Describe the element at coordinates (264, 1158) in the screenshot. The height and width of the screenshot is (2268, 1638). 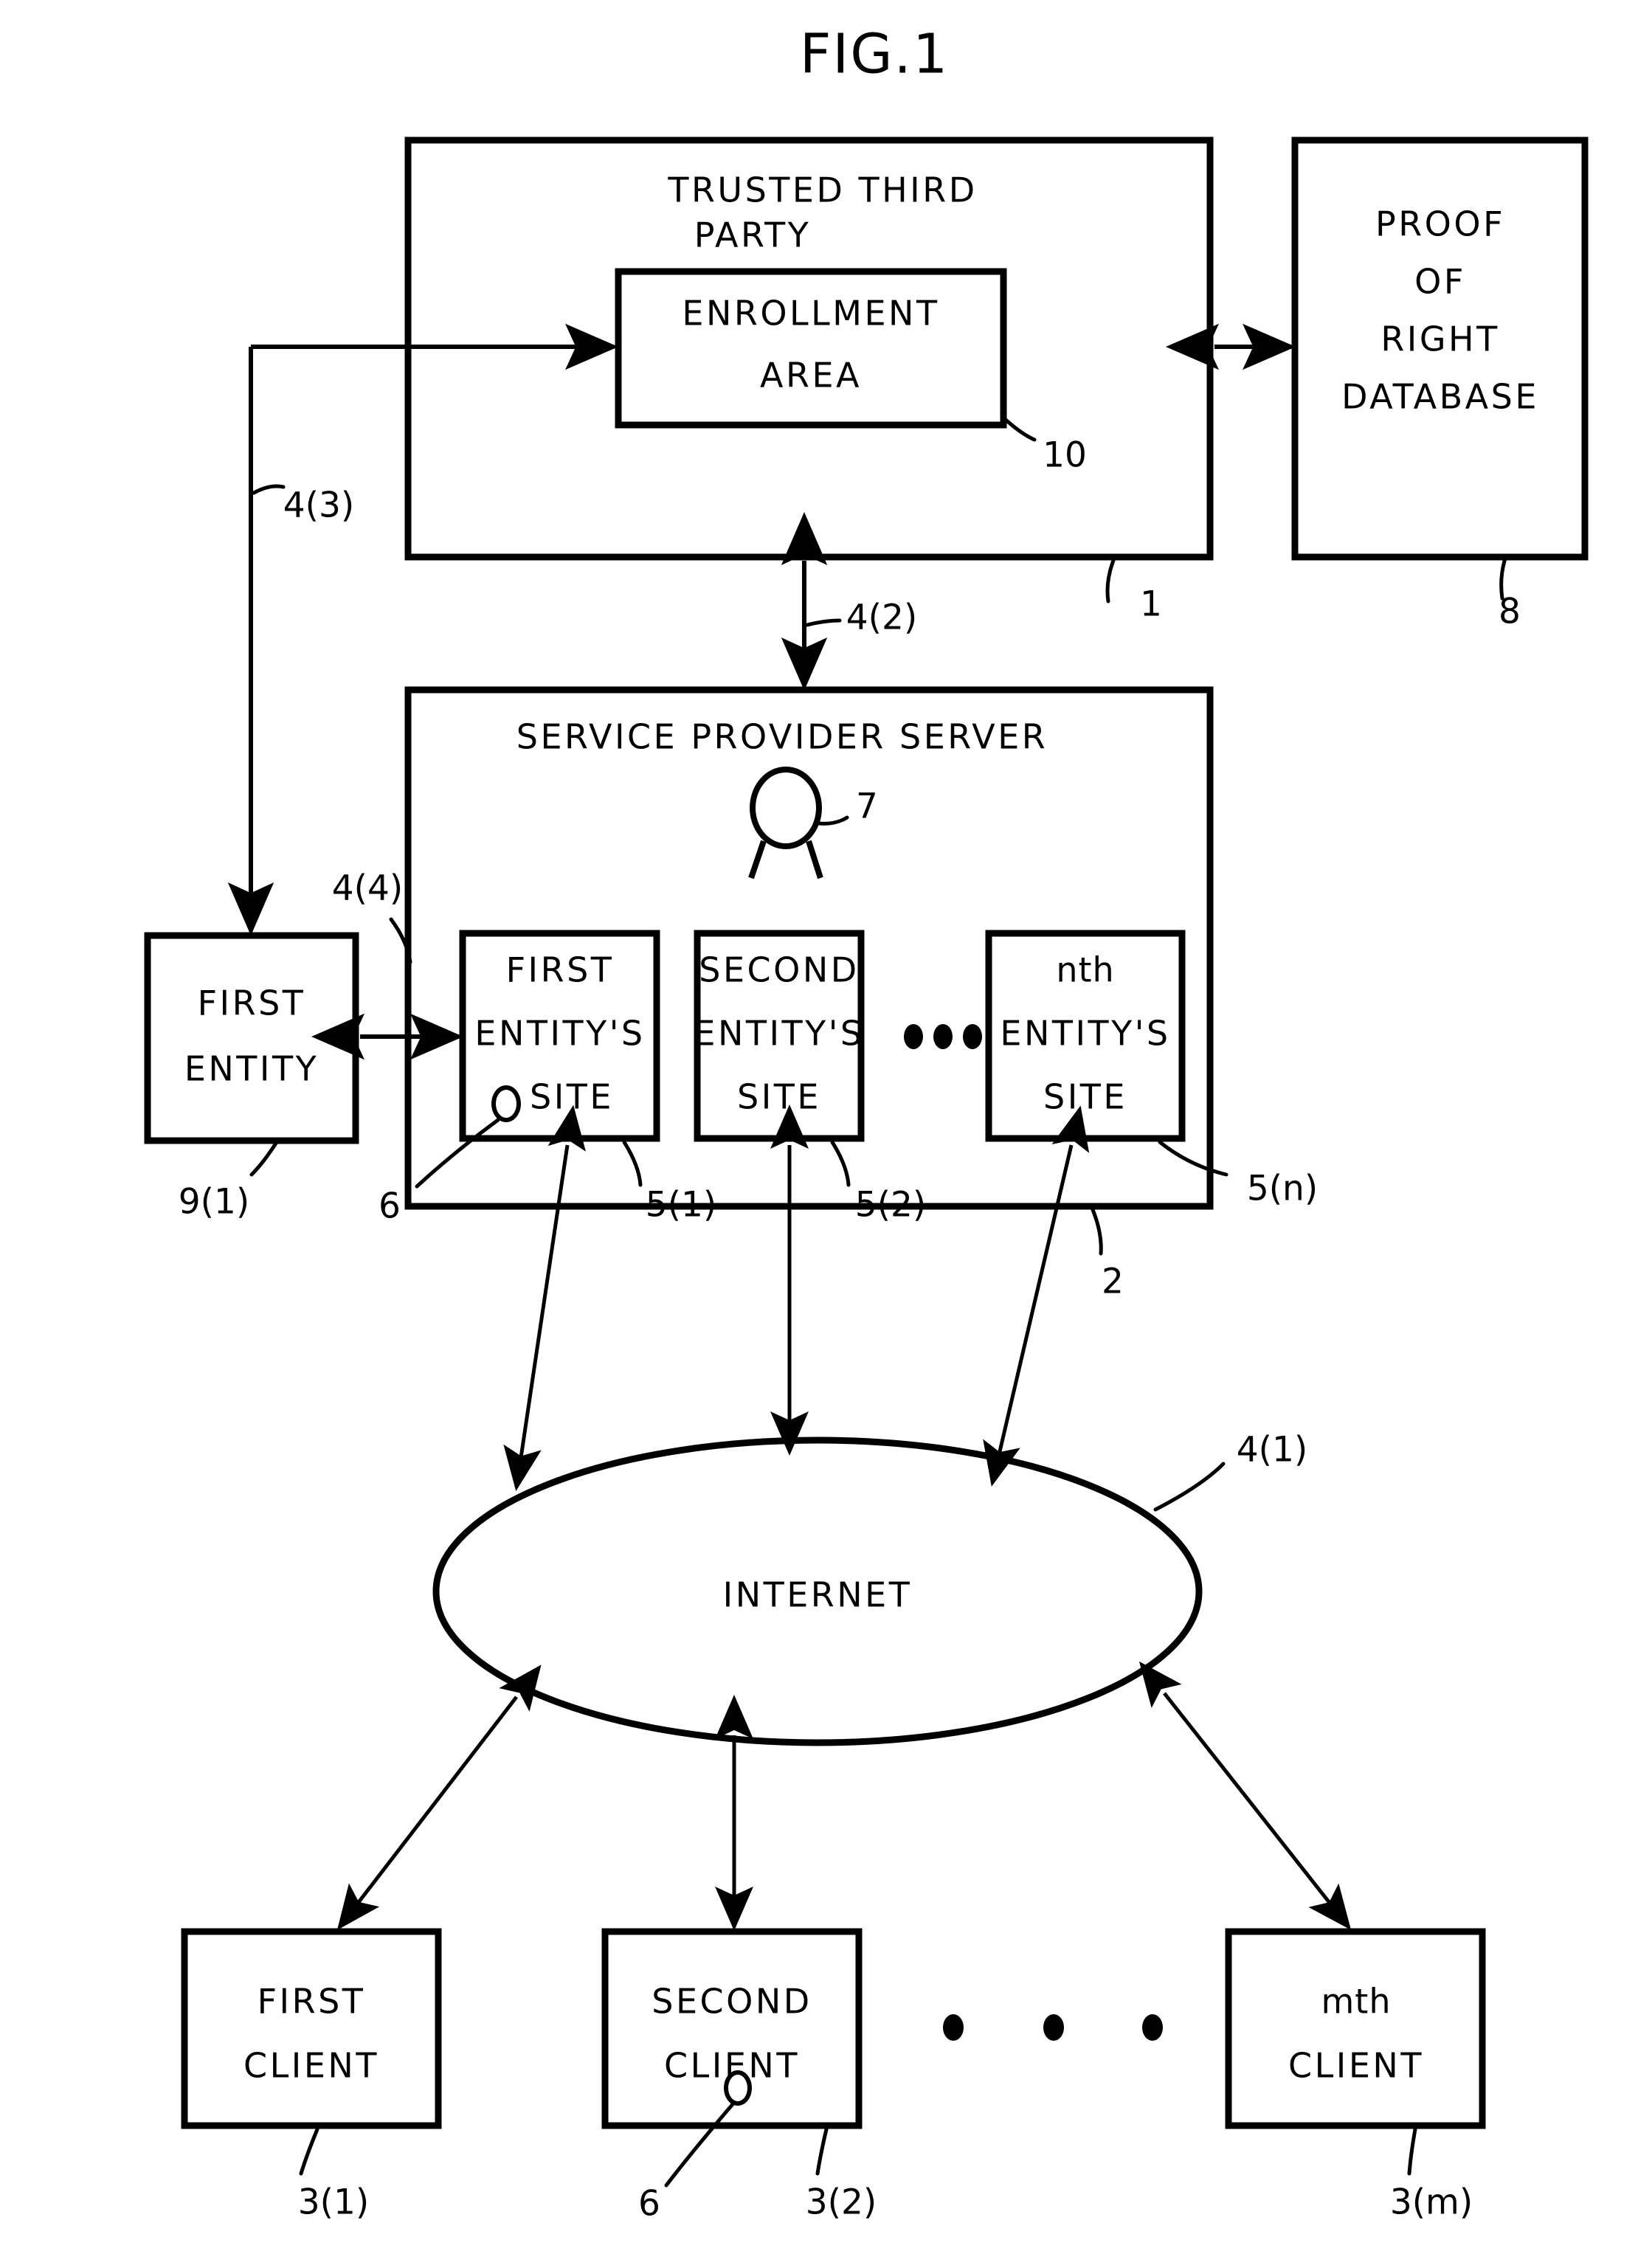
I see `ref-leader-first-entity` at that location.